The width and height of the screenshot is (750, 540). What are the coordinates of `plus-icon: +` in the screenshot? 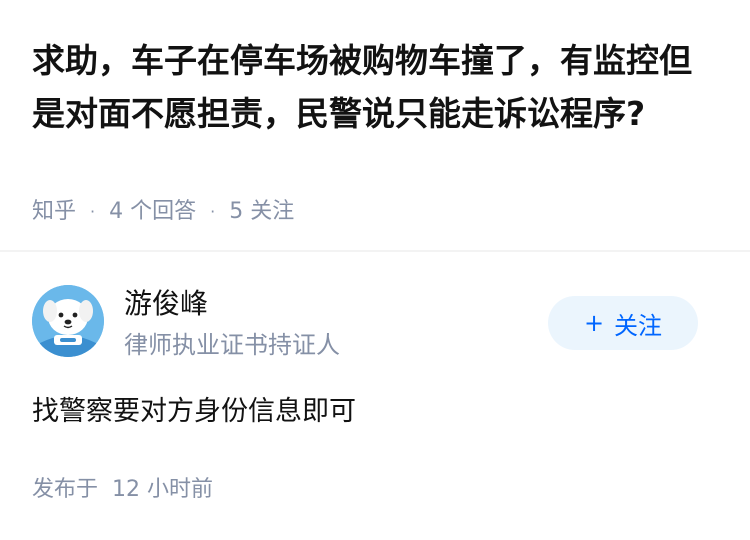 It's located at (594, 323).